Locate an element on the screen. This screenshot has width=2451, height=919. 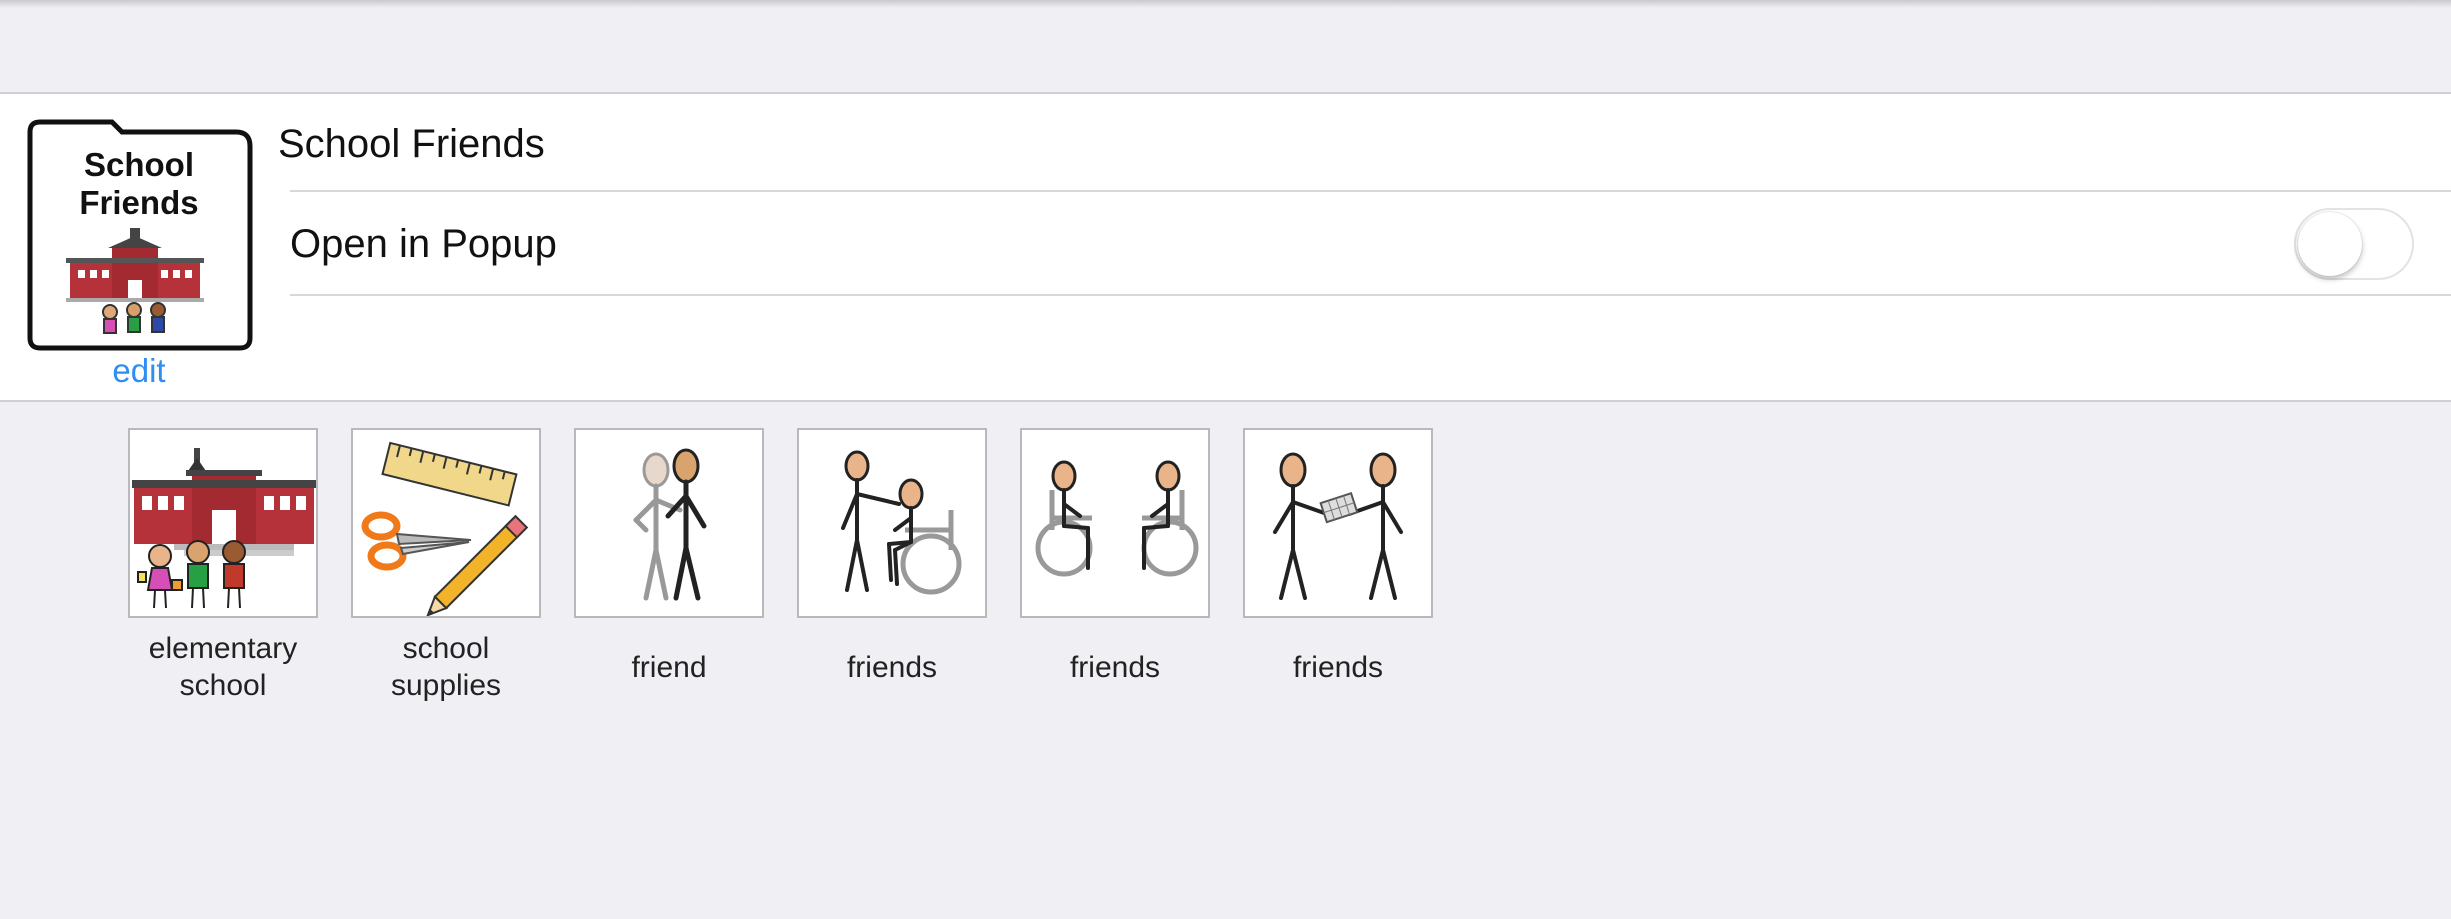
tile-friends-2: friends is located at coordinates (1115, 566).